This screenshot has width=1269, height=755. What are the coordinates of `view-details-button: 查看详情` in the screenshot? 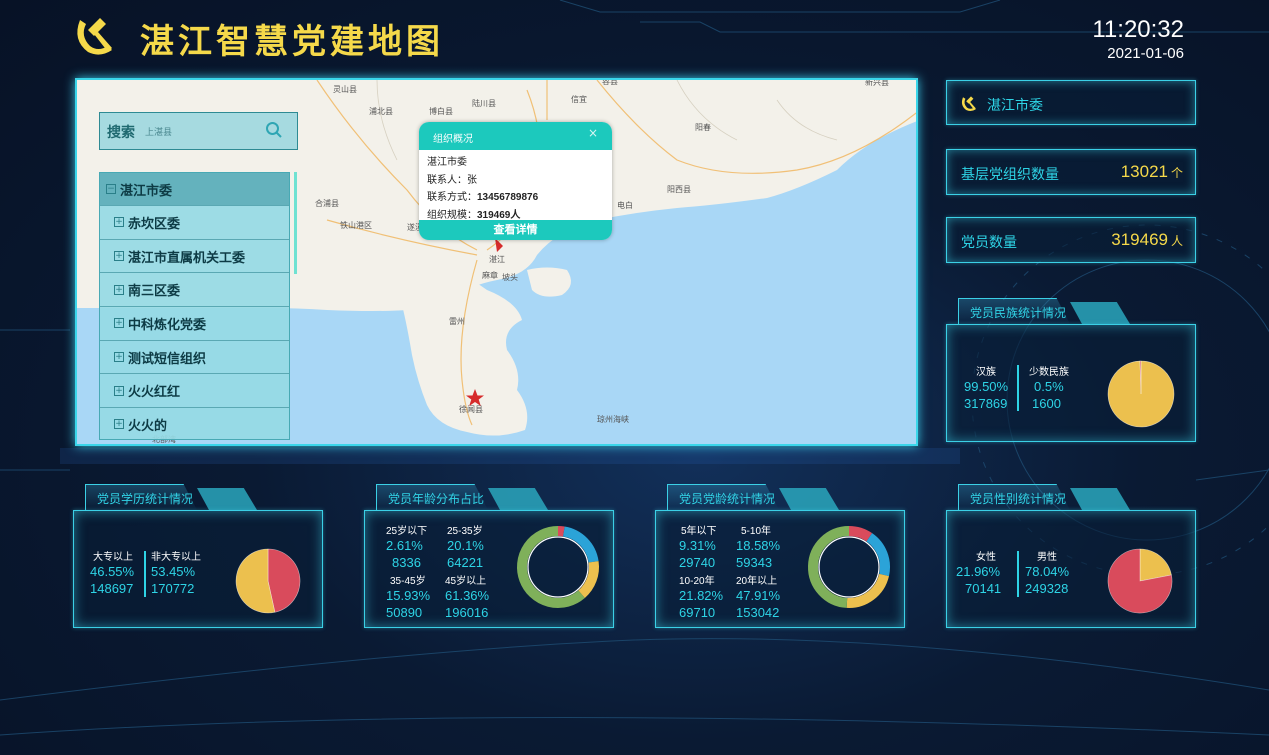 It's located at (515, 230).